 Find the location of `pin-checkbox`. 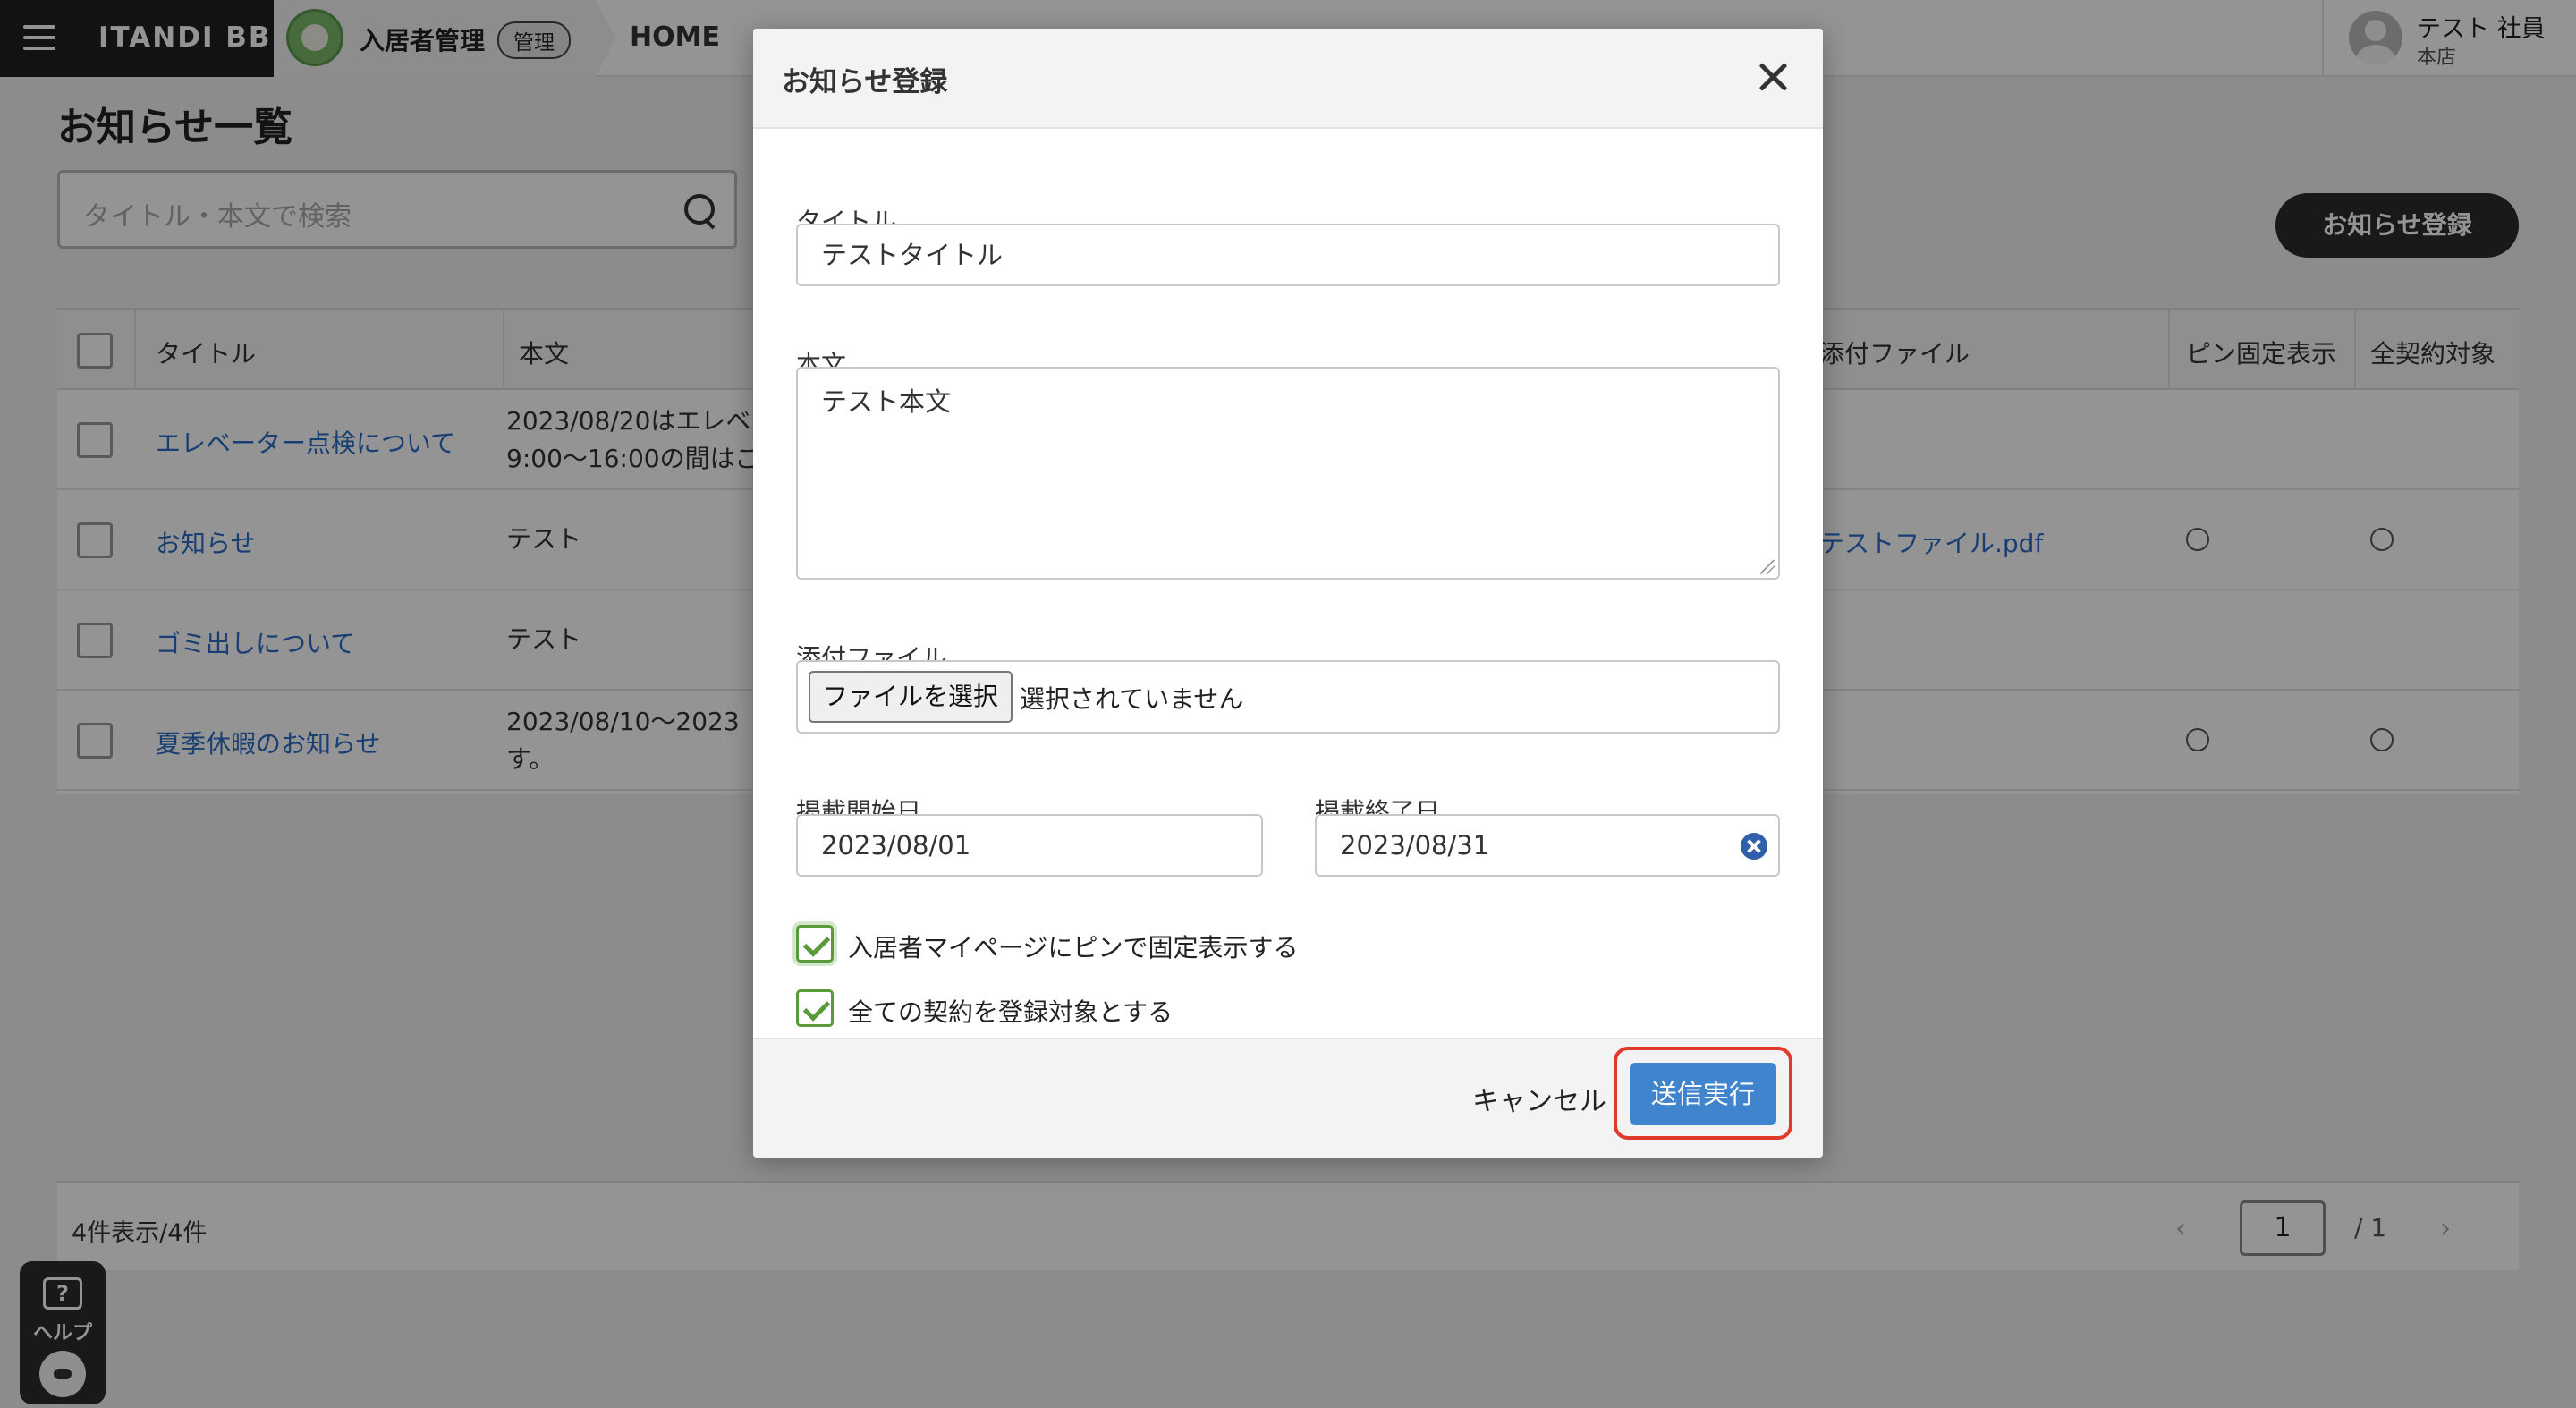

pin-checkbox is located at coordinates (815, 944).